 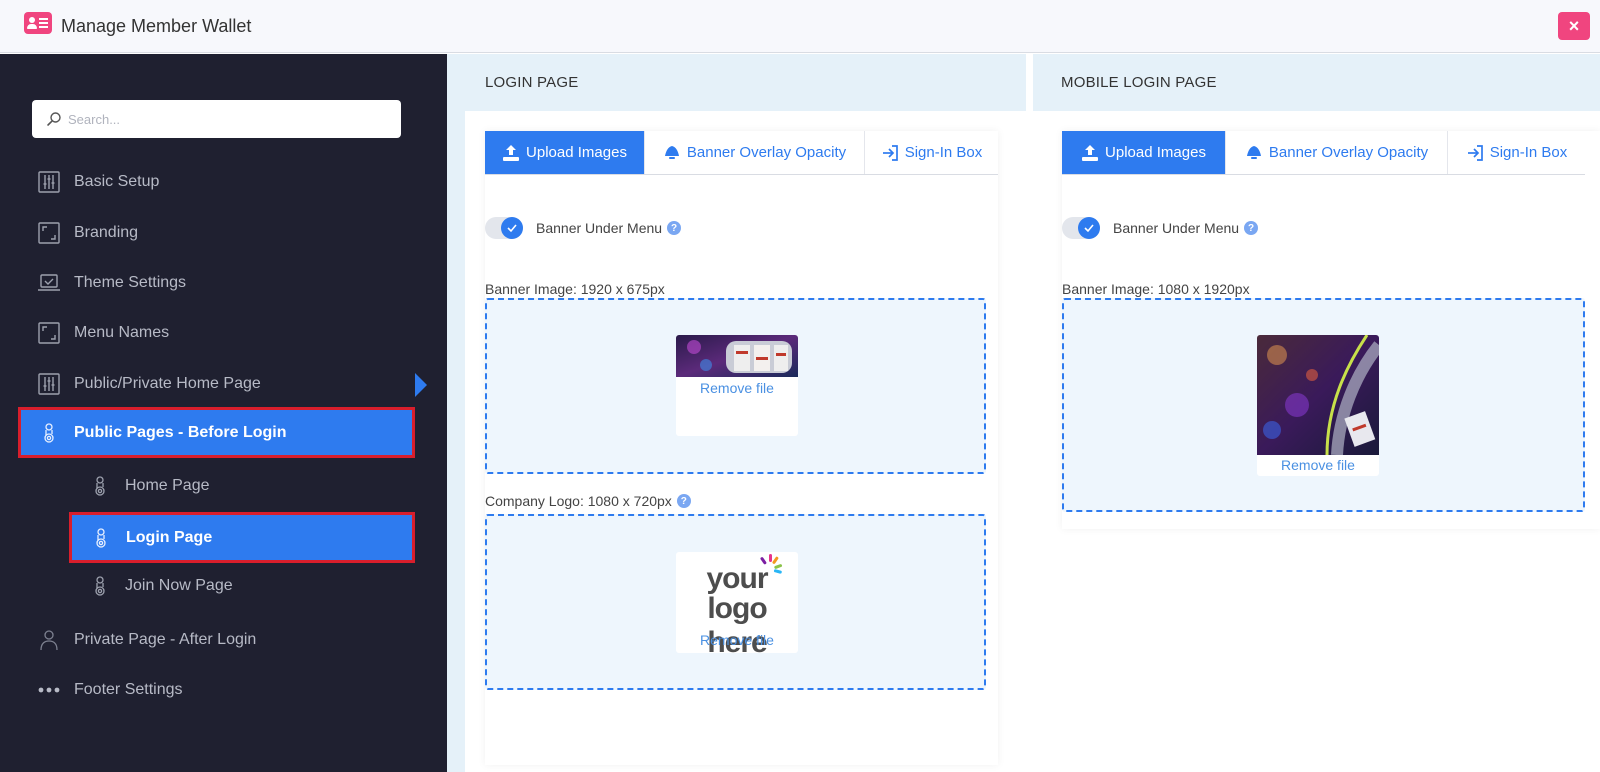 I want to click on login-panel-left-strip, so click(x=456, y=441).